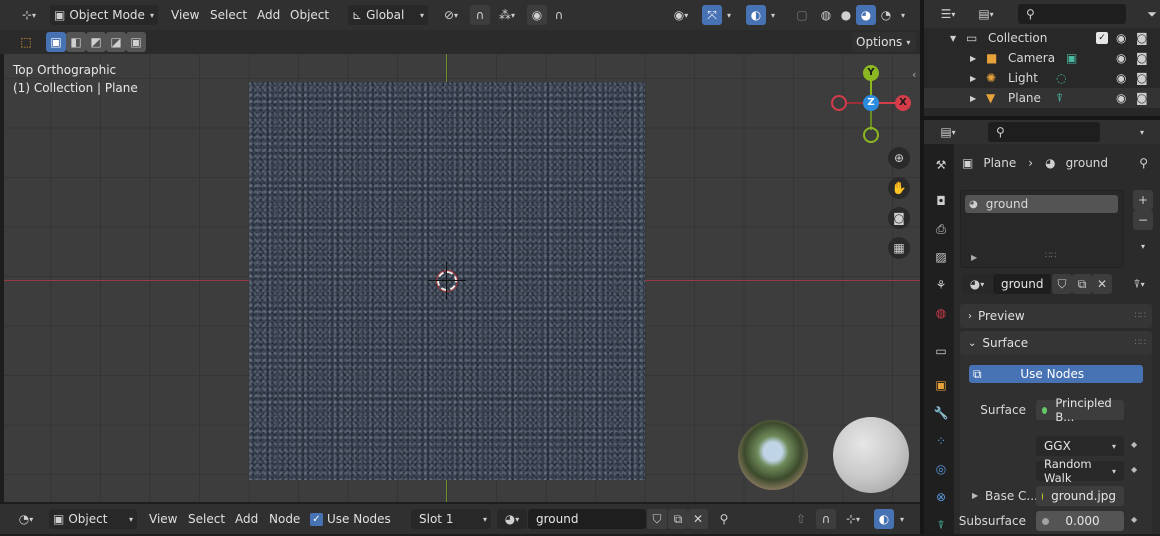 The height and width of the screenshot is (536, 1160). What do you see at coordinates (284, 519) in the screenshot?
I see `node-menu-node: Node` at bounding box center [284, 519].